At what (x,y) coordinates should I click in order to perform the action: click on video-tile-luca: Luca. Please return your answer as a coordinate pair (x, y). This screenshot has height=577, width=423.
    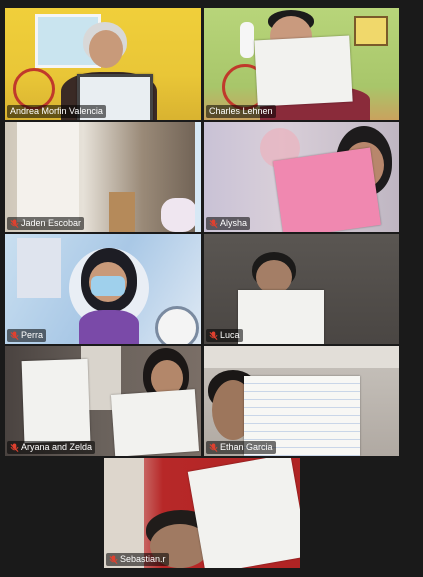
    Looking at the image, I should click on (301, 289).